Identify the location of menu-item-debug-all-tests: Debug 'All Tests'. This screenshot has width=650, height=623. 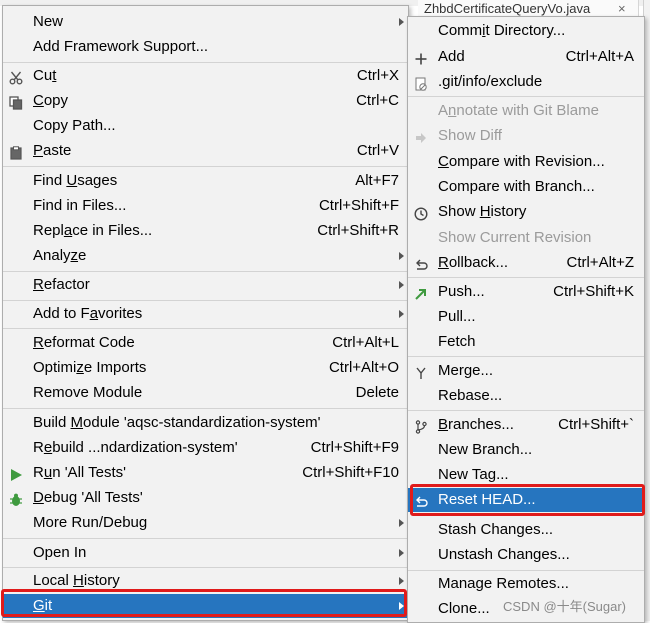
(205, 498).